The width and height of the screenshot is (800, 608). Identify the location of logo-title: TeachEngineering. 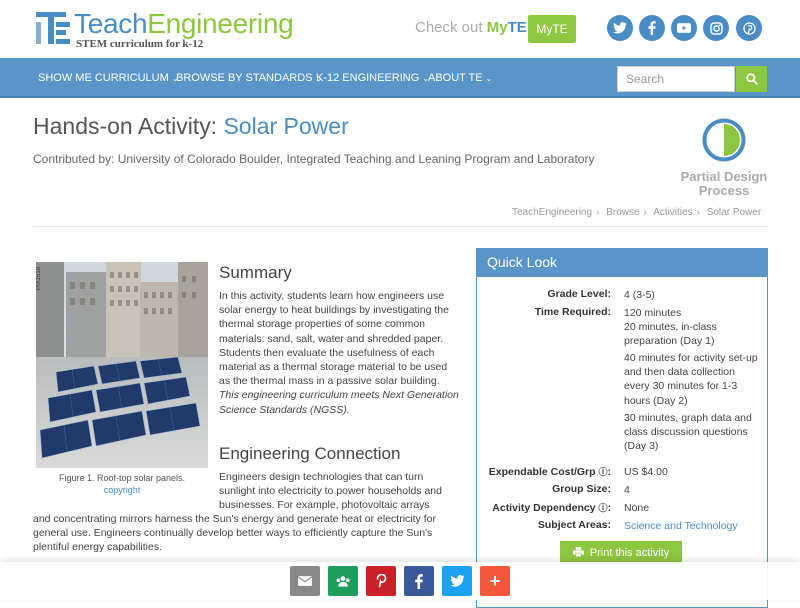
(184, 23).